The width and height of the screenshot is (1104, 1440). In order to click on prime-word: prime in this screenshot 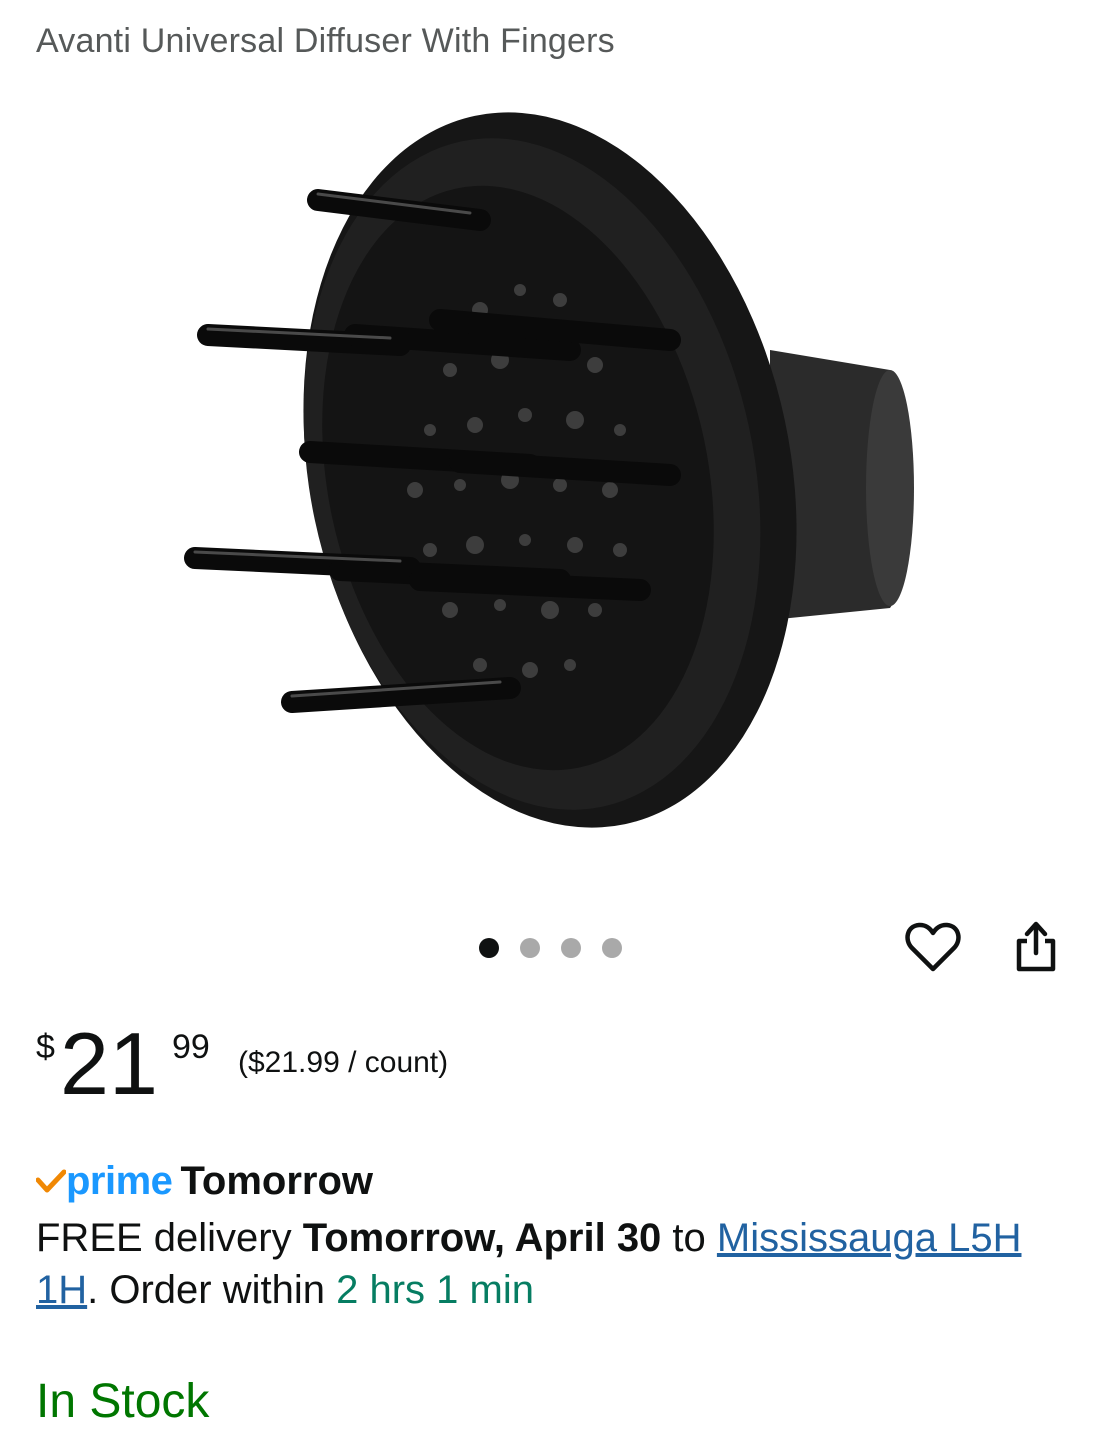, I will do `click(119, 1180)`.